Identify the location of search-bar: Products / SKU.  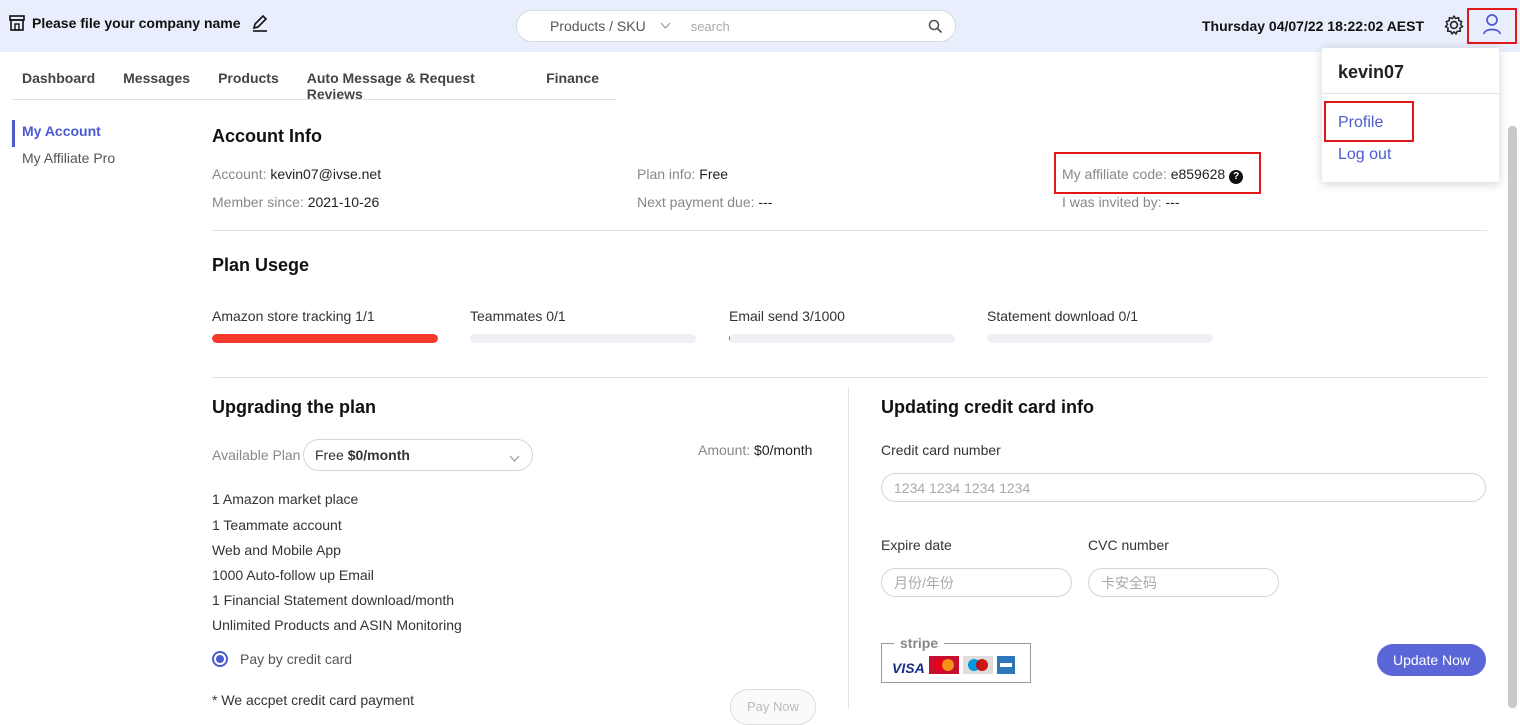
(736, 26).